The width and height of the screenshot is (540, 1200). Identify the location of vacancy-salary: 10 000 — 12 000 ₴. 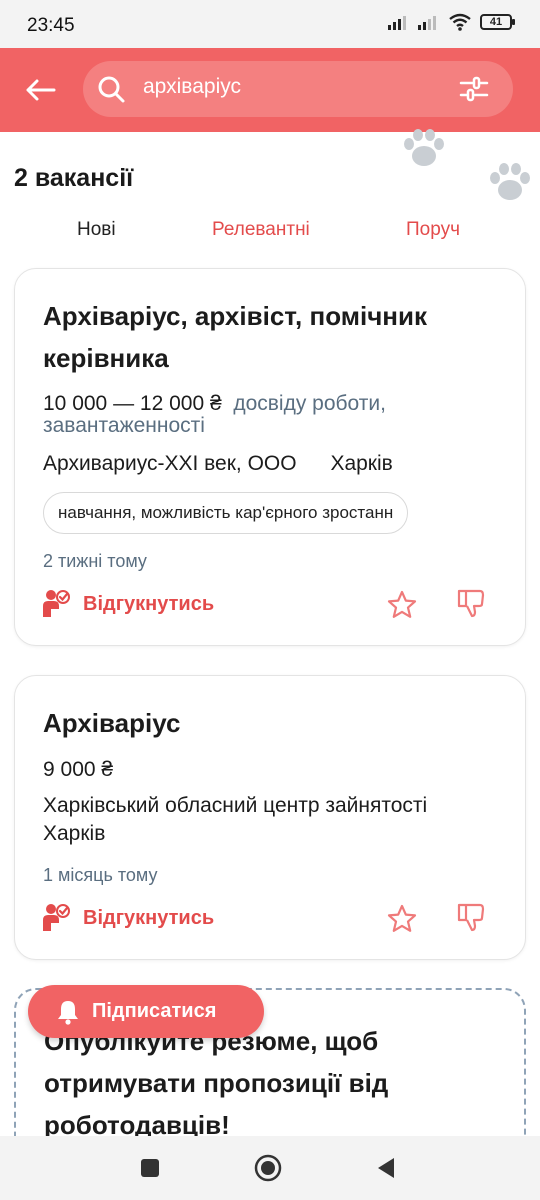
(132, 403).